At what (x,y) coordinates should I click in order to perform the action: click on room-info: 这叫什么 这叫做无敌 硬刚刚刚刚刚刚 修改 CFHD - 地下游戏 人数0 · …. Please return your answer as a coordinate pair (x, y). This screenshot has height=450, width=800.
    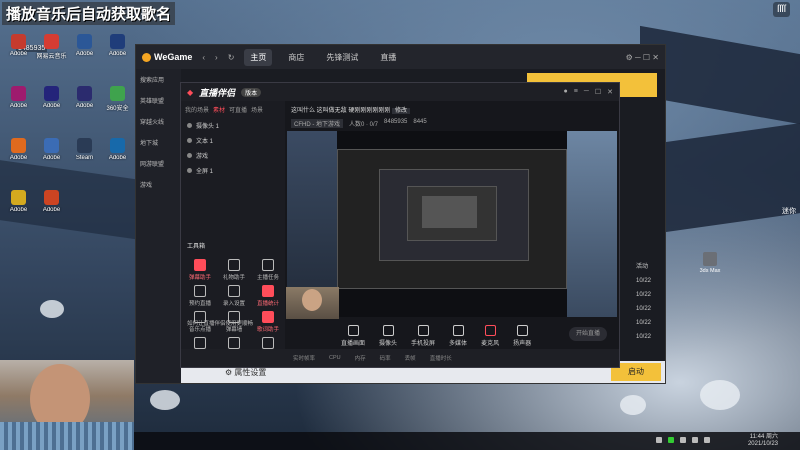
    Looking at the image, I should click on (359, 116).